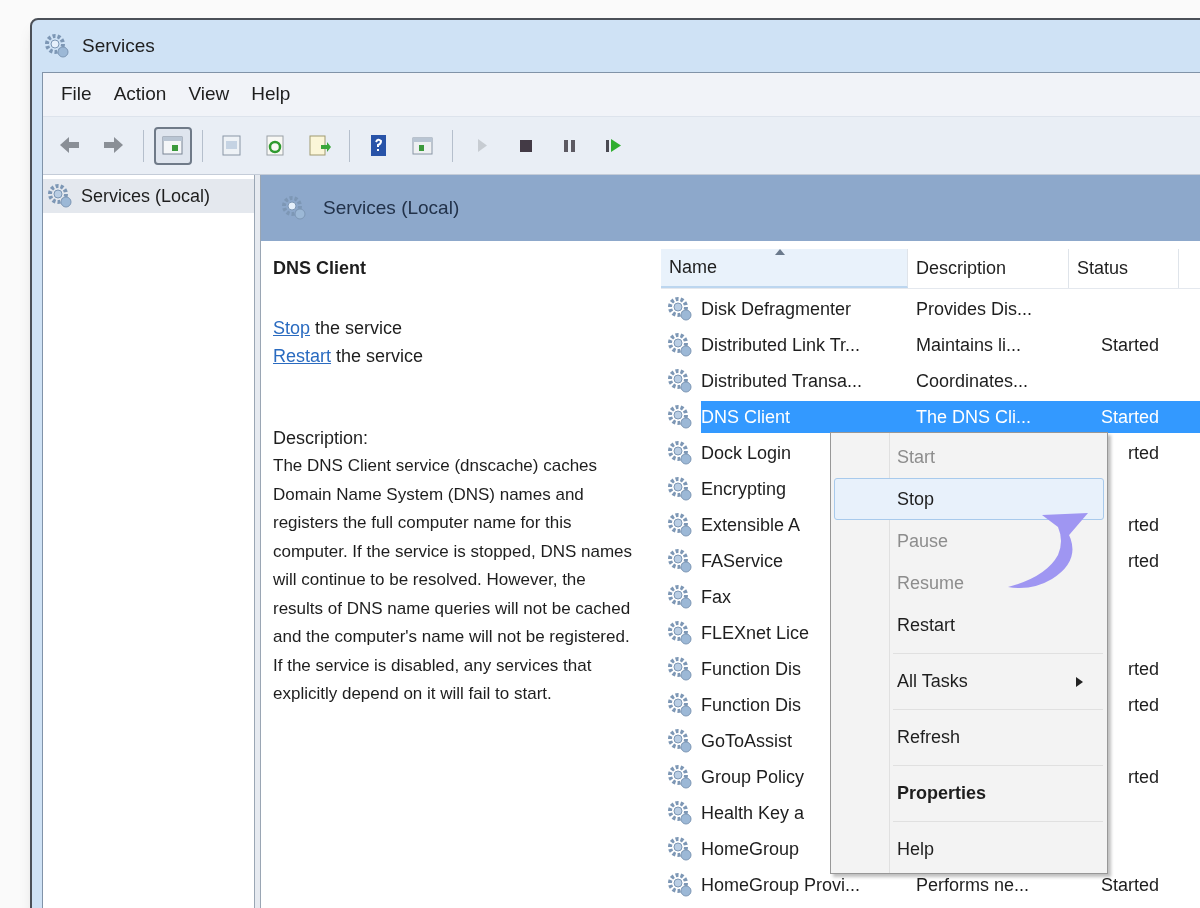 This screenshot has width=1200, height=908. What do you see at coordinates (751, 524) in the screenshot?
I see `table-cell: Extensible A` at bounding box center [751, 524].